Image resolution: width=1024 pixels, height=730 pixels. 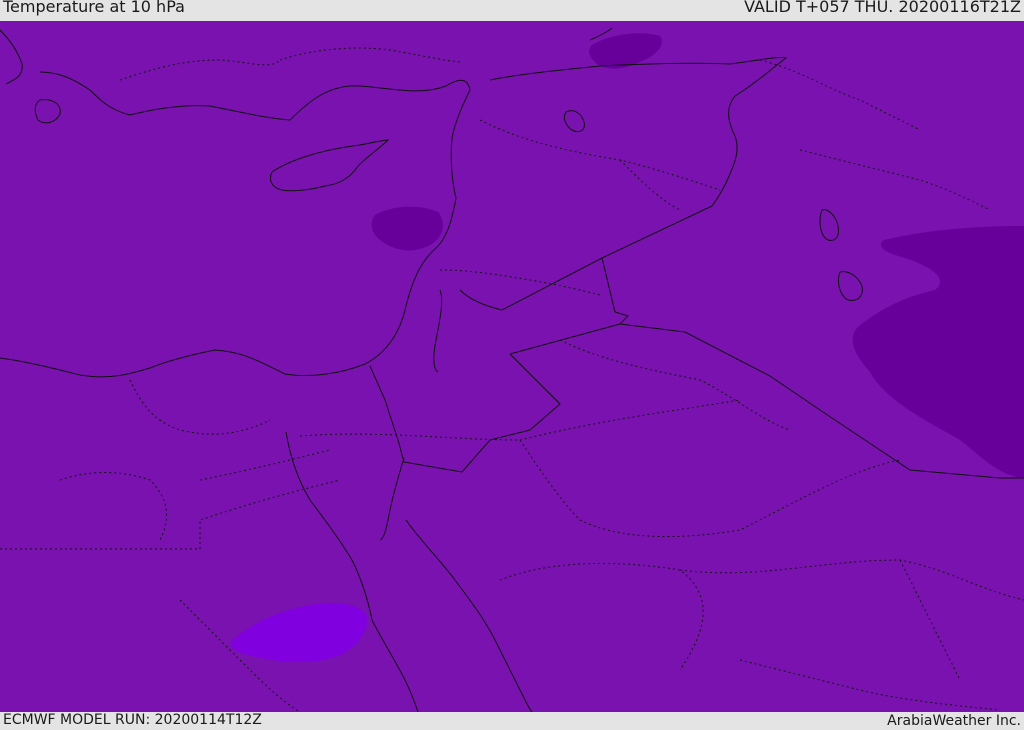 I want to click on model-run-label: ECMWF MODEL RUN: 20200114T12Z, so click(x=132, y=720).